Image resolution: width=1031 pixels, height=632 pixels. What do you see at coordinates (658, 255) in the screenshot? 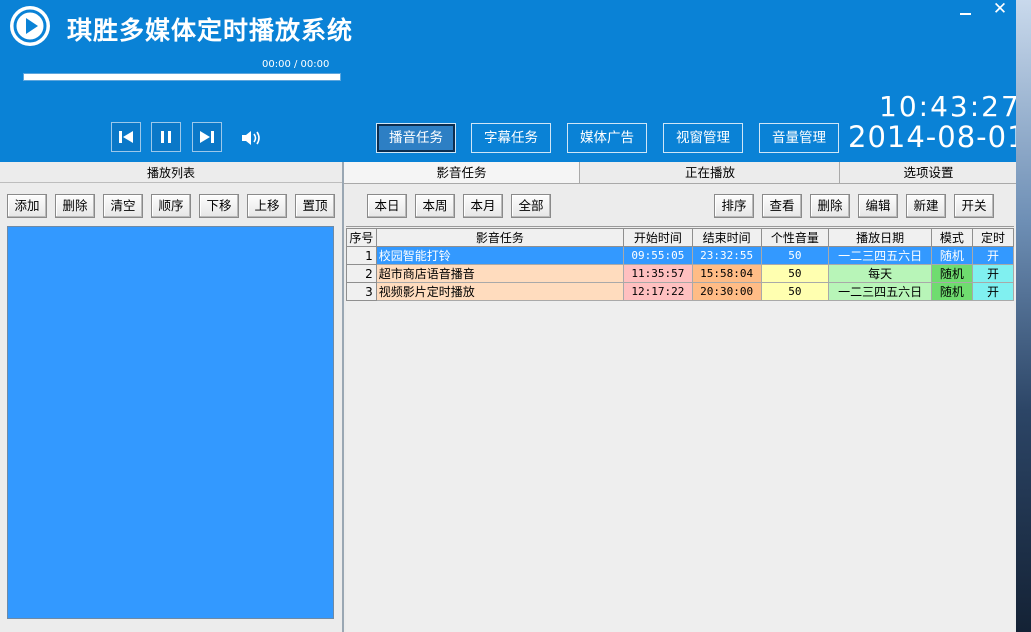
I see `start-time: 09:55:05` at bounding box center [658, 255].